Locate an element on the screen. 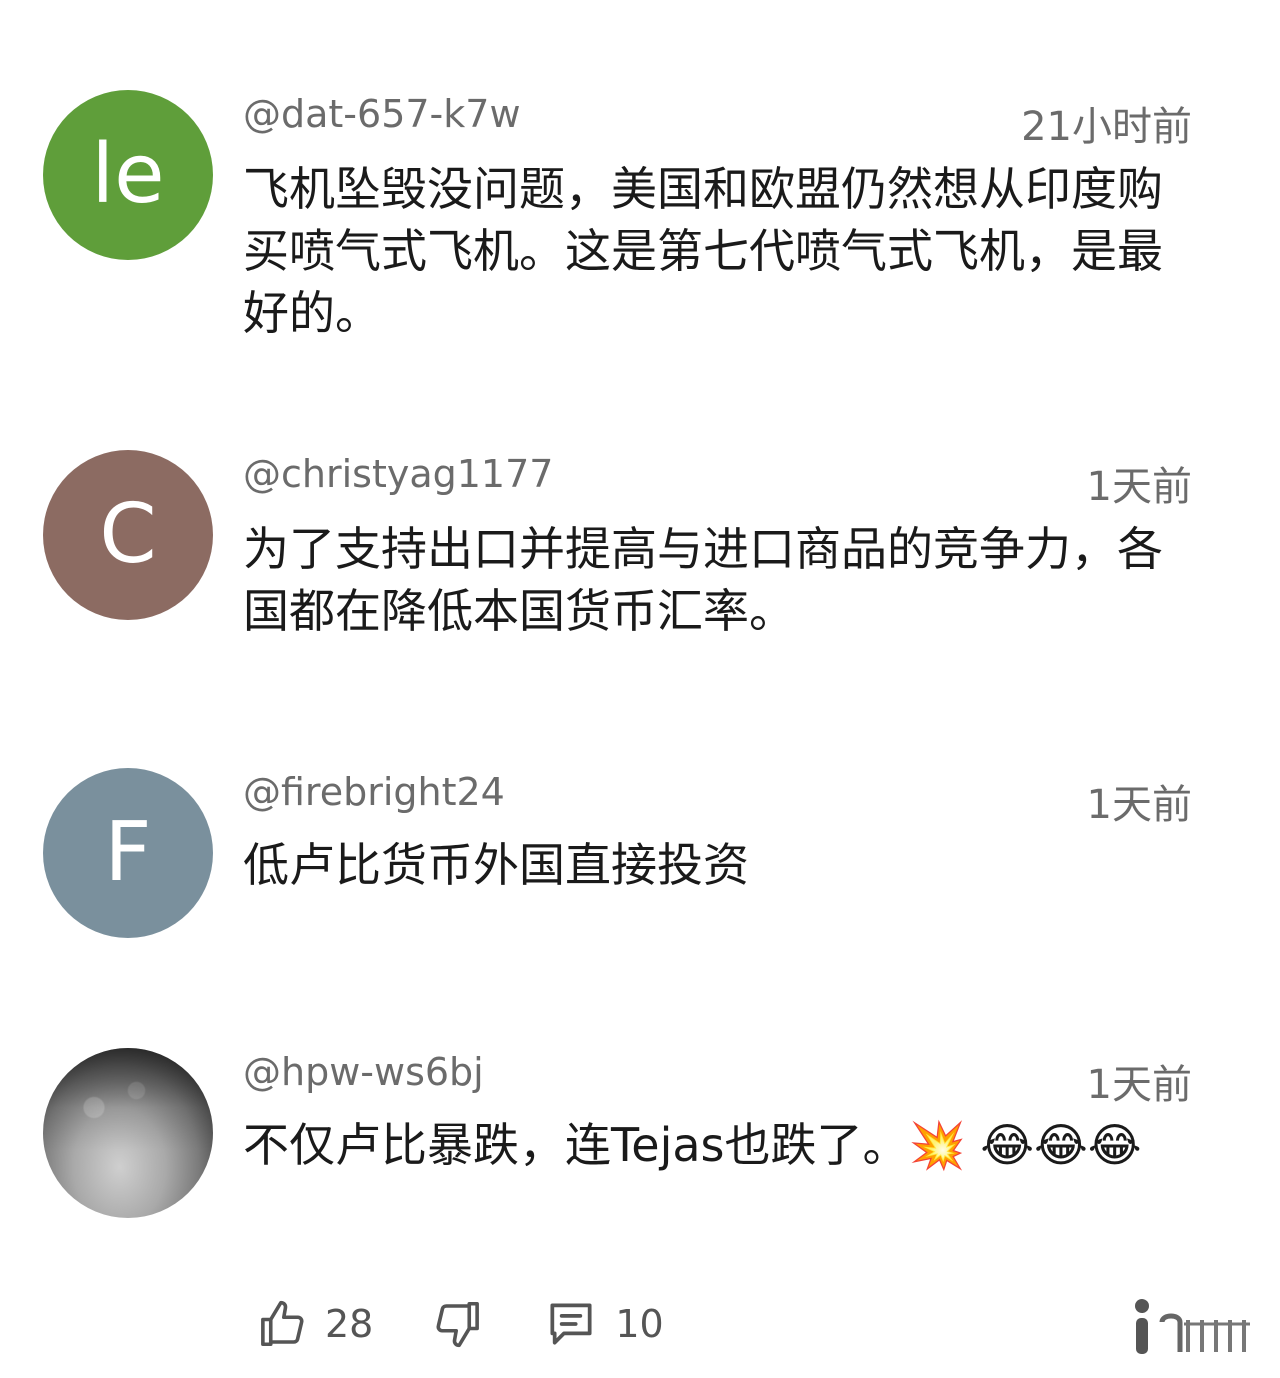 Image resolution: width=1280 pixels, height=1378 pixels. comment-icon is located at coordinates (571, 1324).